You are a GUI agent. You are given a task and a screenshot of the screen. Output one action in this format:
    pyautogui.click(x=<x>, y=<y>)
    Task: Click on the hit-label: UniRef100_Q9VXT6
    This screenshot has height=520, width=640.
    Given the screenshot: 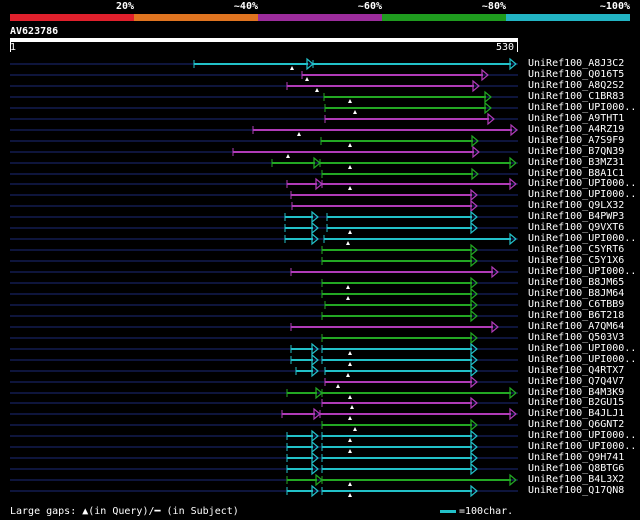 What is the action you would take?
    pyautogui.click(x=576, y=228)
    